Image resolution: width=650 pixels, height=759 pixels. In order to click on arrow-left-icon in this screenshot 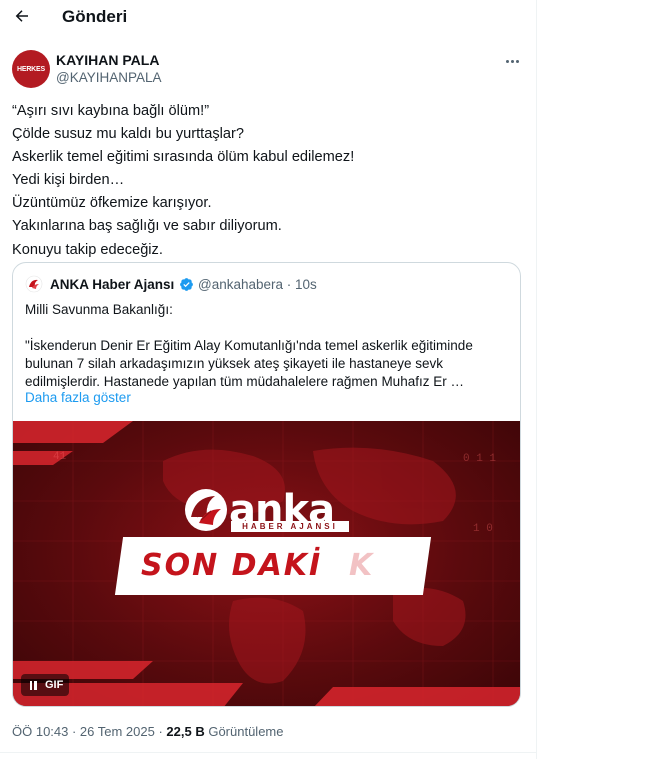, I will do `click(21, 16)`.